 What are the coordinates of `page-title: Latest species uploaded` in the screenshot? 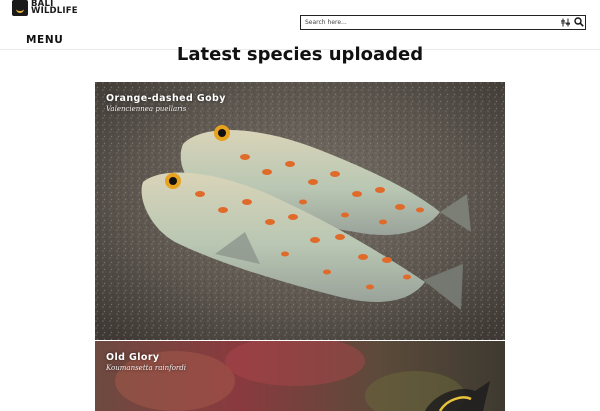 It's located at (300, 54).